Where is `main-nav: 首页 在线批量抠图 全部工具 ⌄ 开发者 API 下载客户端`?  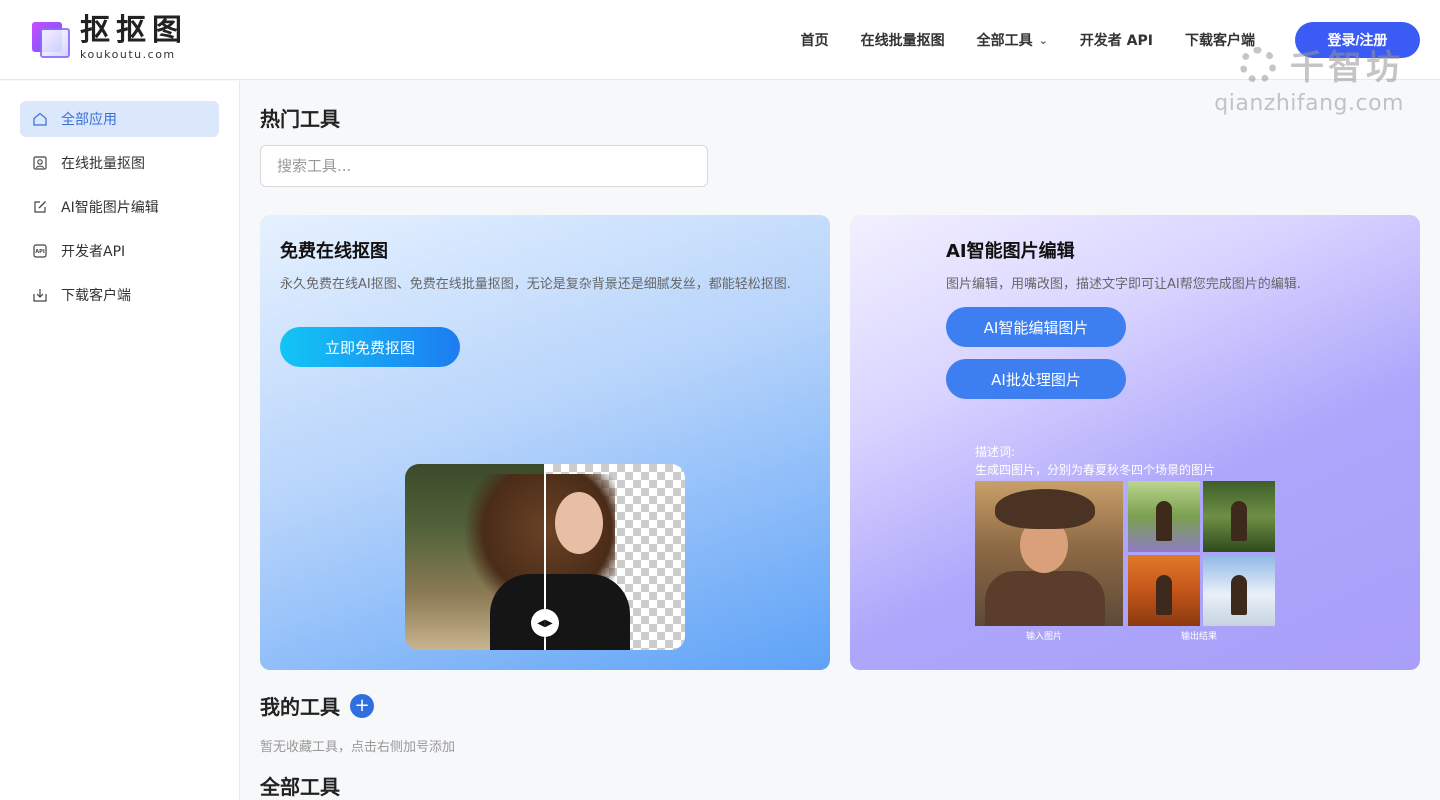
main-nav: 首页 在线批量抠图 全部工具 ⌄ 开发者 API 下载客户端 is located at coordinates (1012, 40).